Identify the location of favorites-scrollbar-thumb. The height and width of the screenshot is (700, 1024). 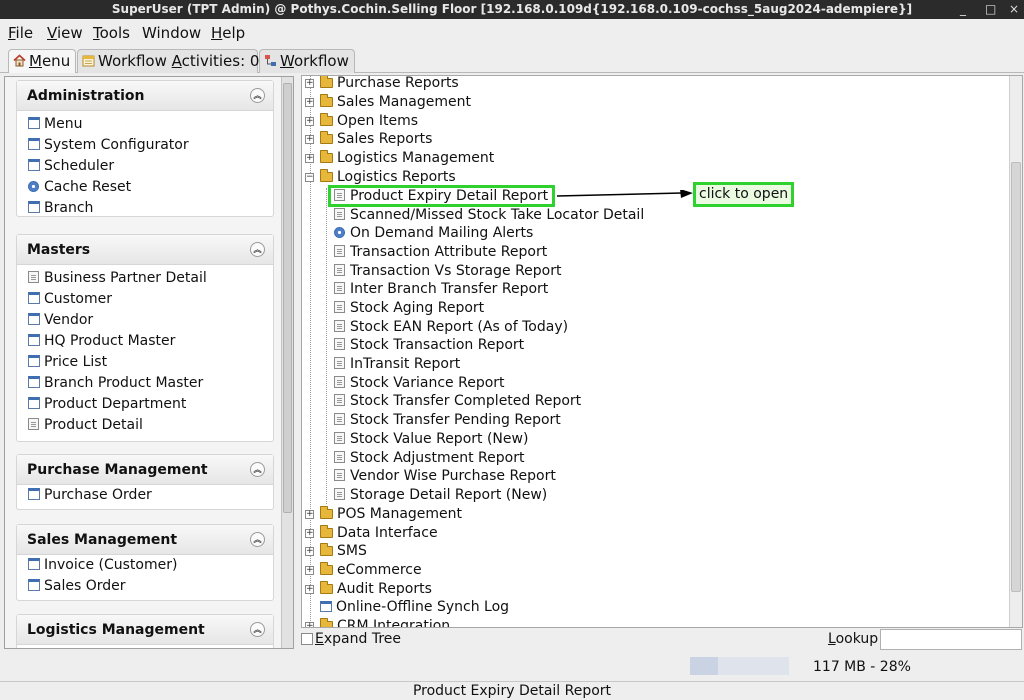
(287, 298).